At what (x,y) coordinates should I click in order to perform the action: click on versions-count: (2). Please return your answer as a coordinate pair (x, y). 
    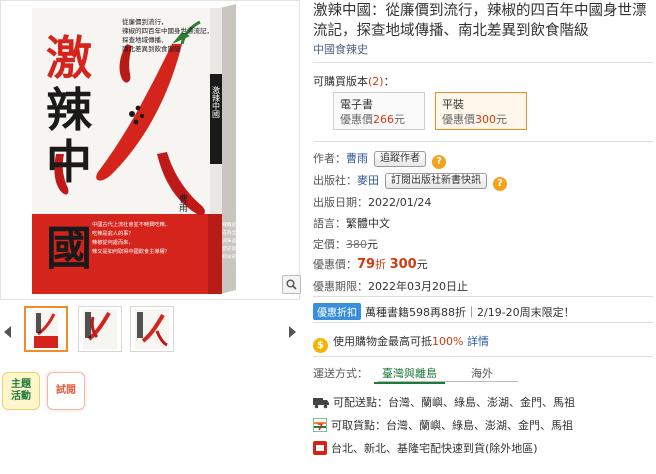
    Looking at the image, I should click on (376, 81).